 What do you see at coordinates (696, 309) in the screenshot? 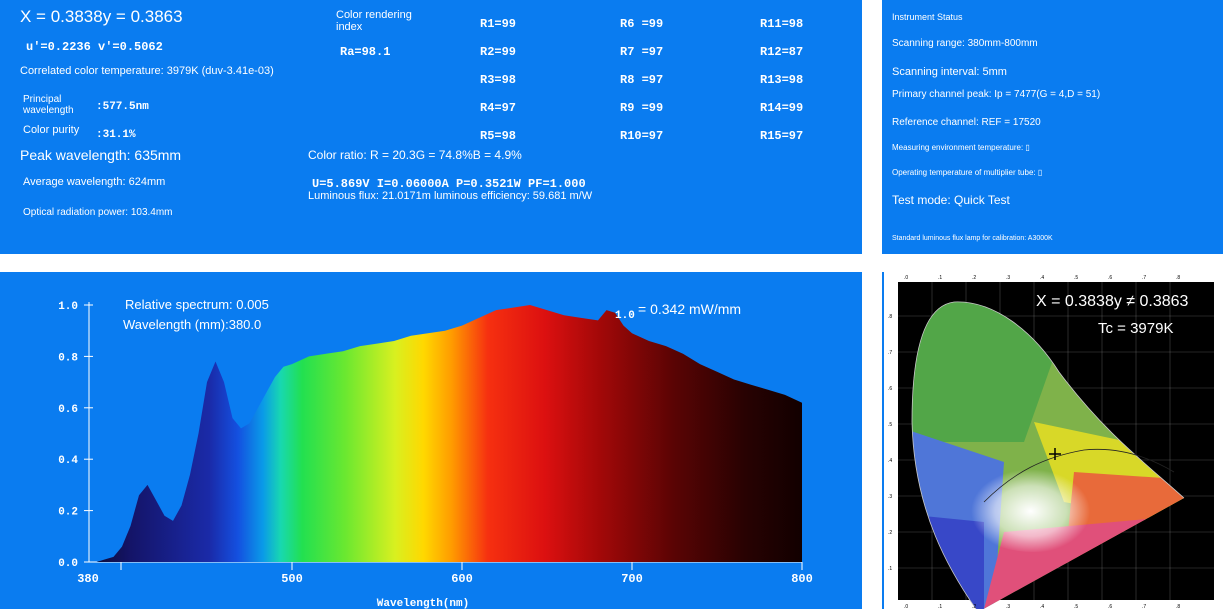
I see `peak-value: 0.342 mW/mm` at bounding box center [696, 309].